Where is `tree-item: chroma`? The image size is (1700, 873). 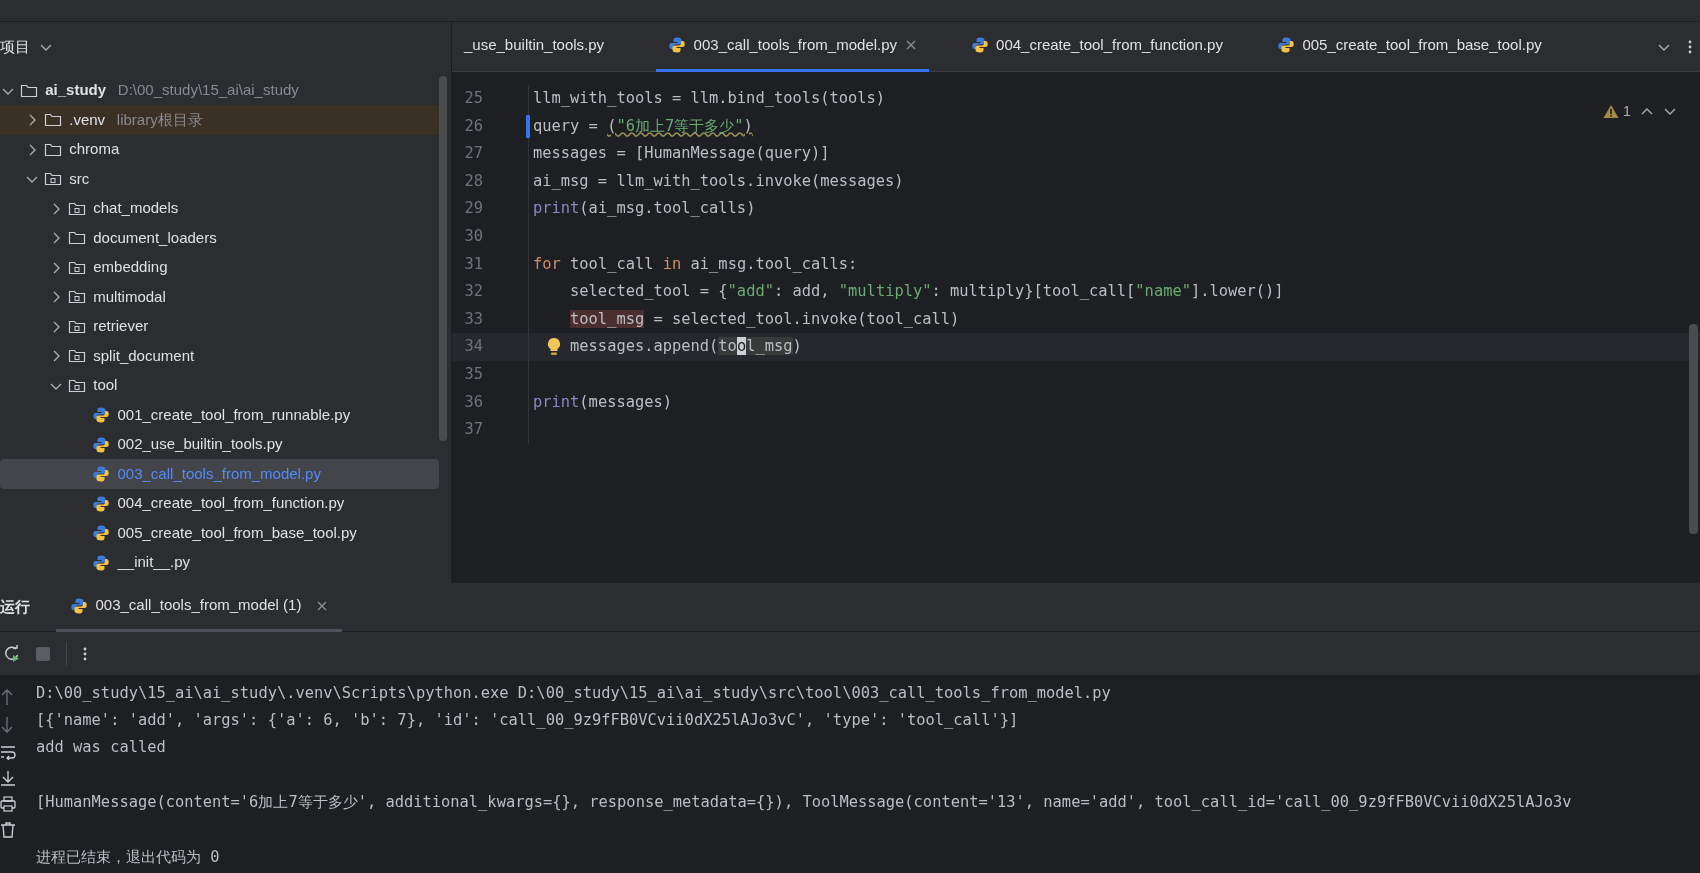
tree-item: chroma is located at coordinates (219, 149).